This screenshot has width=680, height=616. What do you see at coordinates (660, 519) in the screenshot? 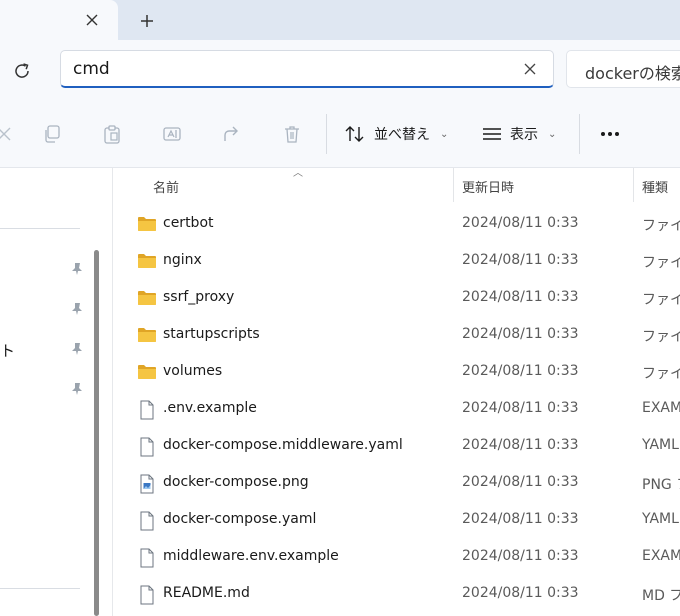
I see `file-type: YAML` at bounding box center [660, 519].